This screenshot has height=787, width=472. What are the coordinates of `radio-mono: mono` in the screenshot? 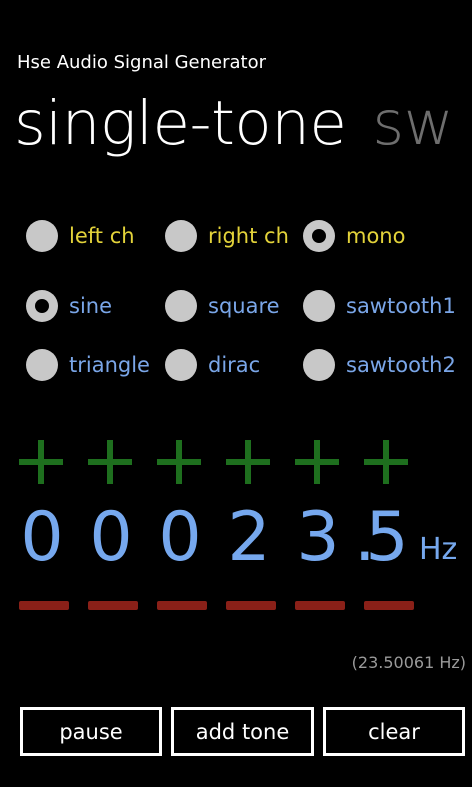 It's located at (354, 236).